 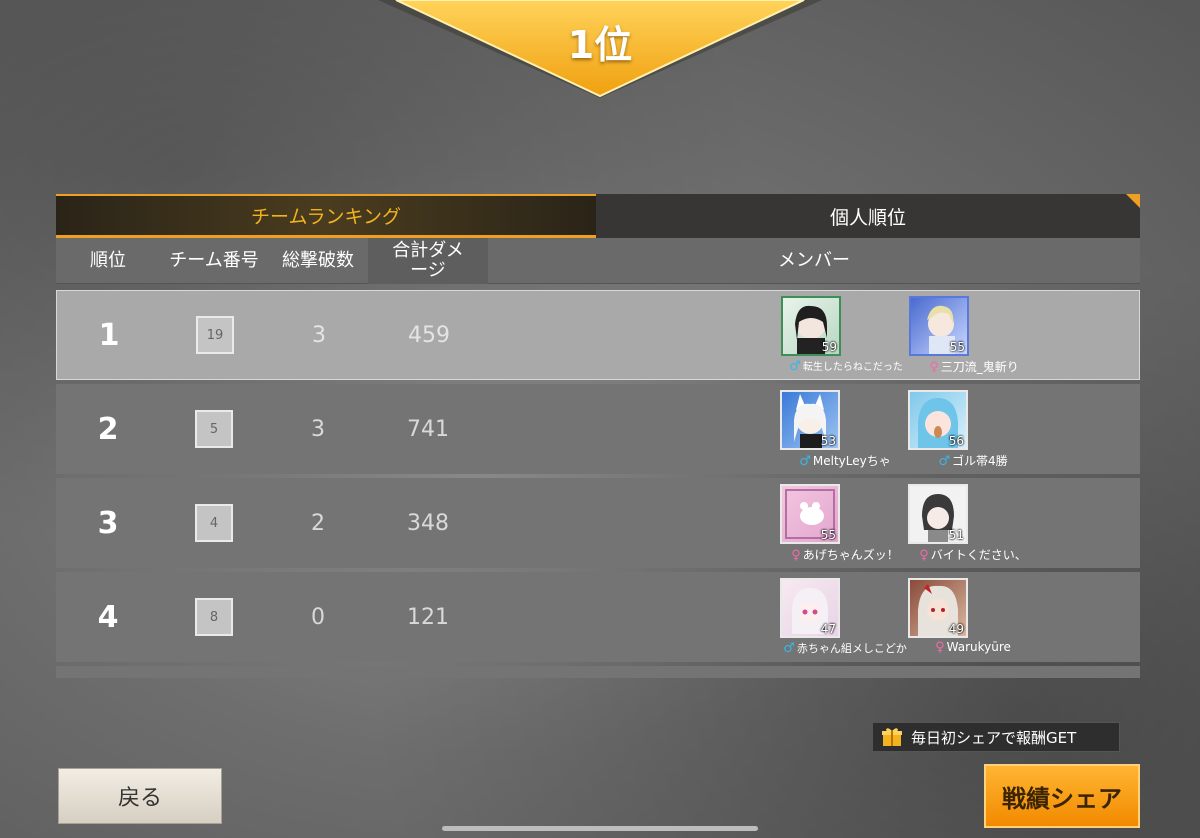 I want to click on tab-team-ranking: チームランキング, so click(x=326, y=216).